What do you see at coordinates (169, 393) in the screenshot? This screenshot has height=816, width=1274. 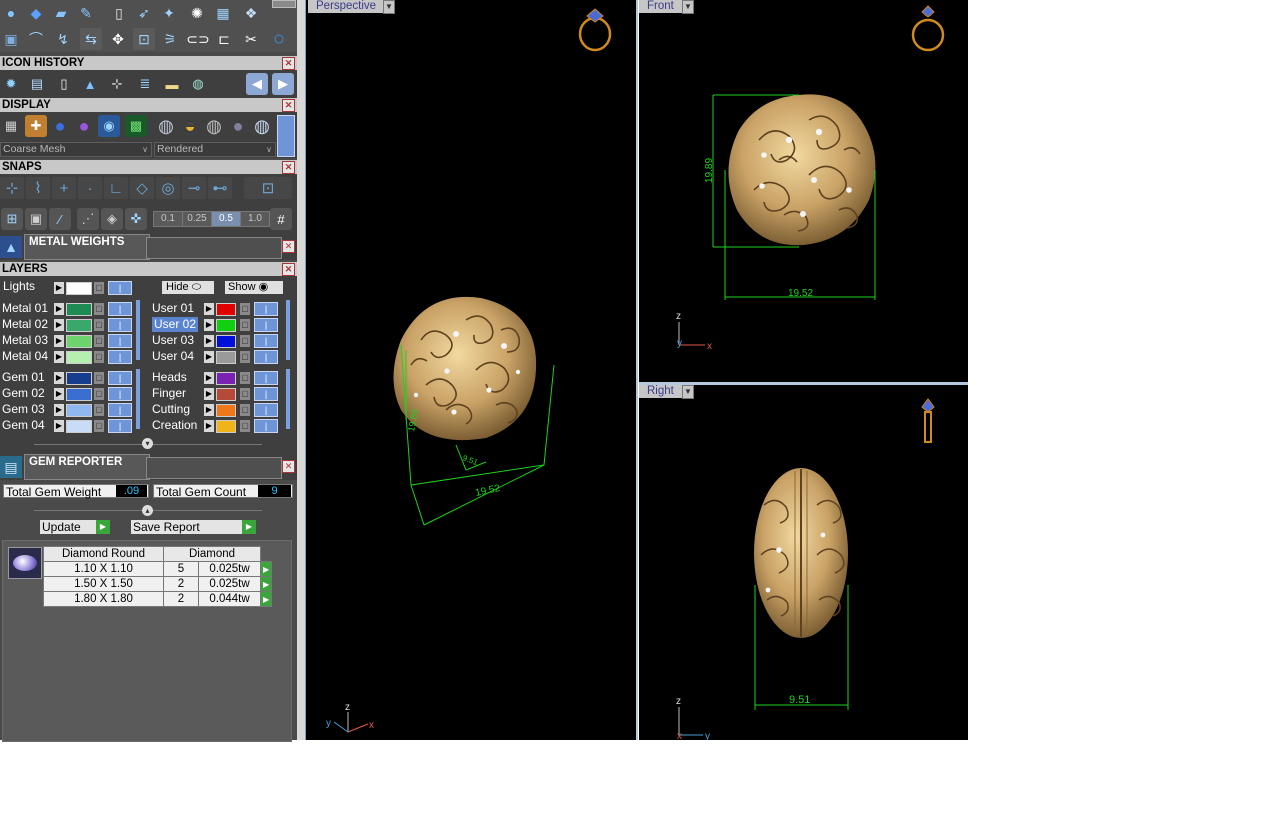 I see `layer-name: Finger` at bounding box center [169, 393].